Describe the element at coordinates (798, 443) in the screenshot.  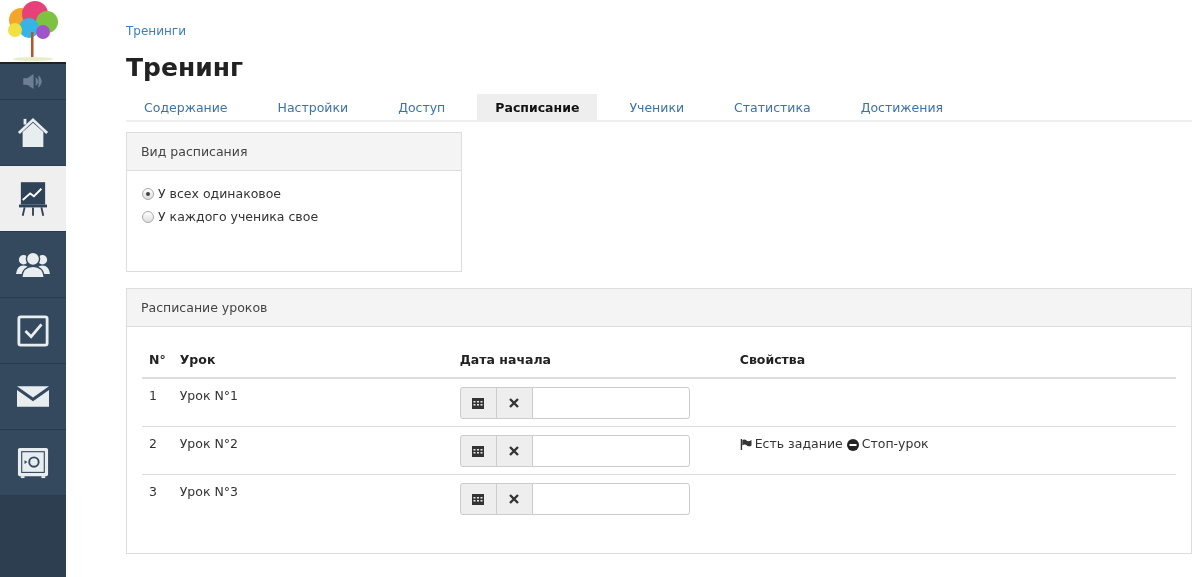
I see `property-label: Есть задание` at that location.